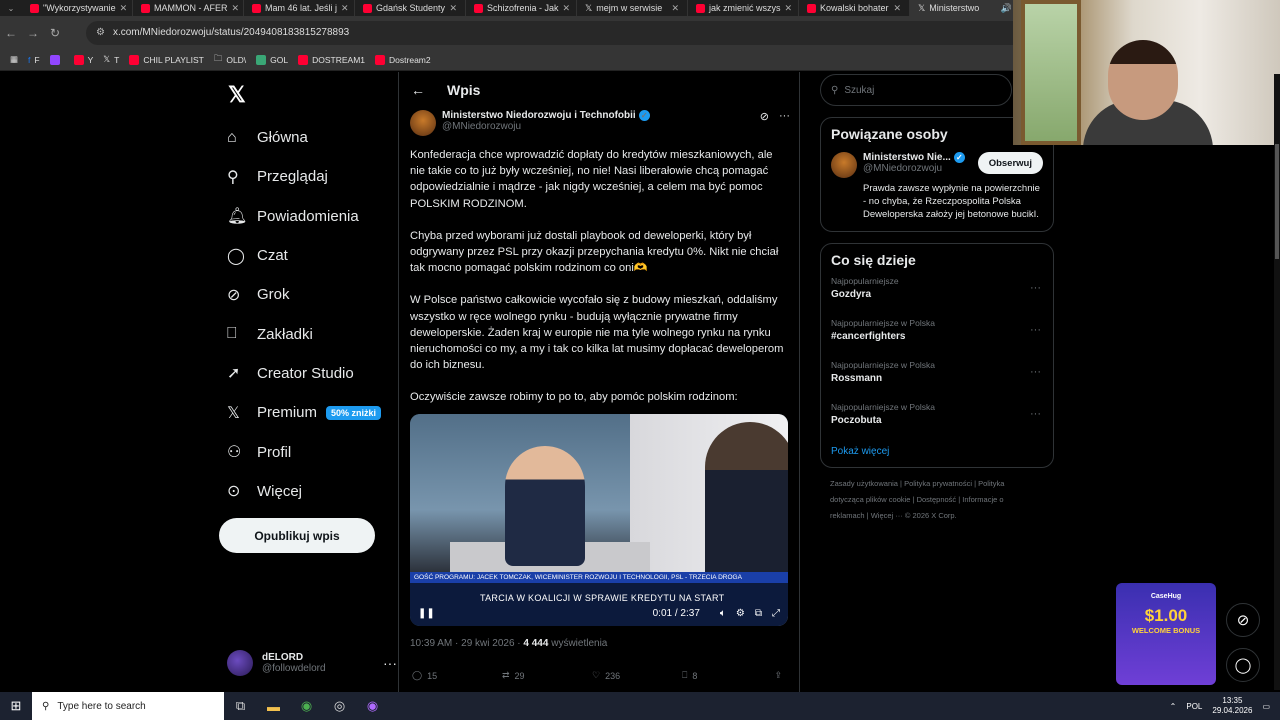 Image resolution: width=1280 pixels, height=720 pixels. Describe the element at coordinates (937, 293) in the screenshot. I see `trend-item: Najpopularniejsze Gozdyra ···` at that location.